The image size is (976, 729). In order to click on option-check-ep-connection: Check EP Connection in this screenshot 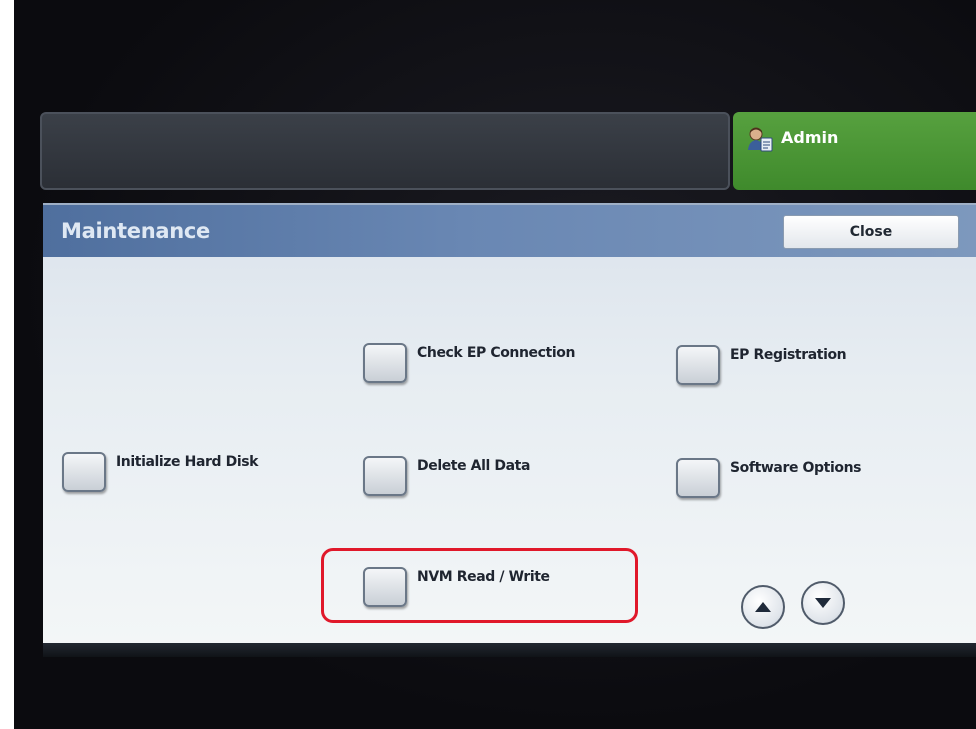, I will do `click(469, 363)`.